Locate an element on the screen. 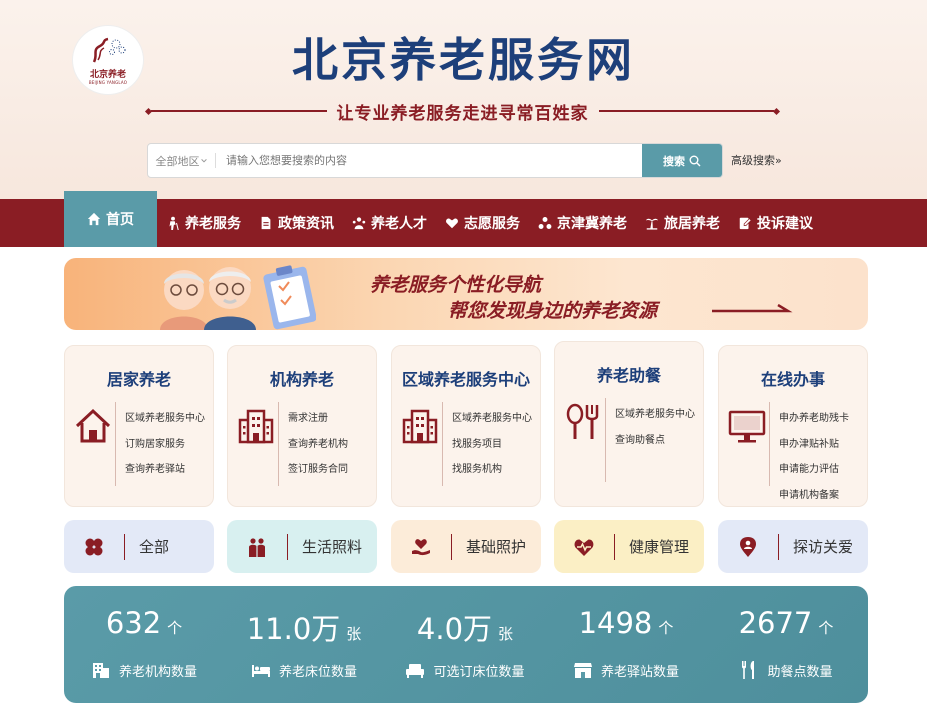  banner-subheading: 帮您发现身边的养老资源 is located at coordinates (553, 311).